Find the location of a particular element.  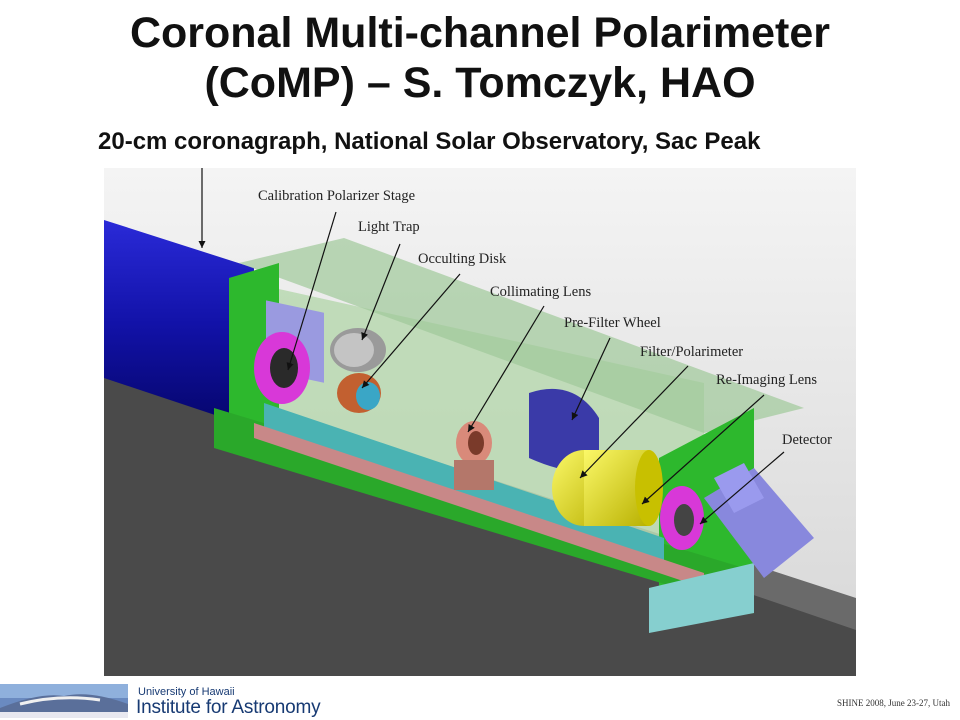

arrow-light-trap is located at coordinates (381, 292).